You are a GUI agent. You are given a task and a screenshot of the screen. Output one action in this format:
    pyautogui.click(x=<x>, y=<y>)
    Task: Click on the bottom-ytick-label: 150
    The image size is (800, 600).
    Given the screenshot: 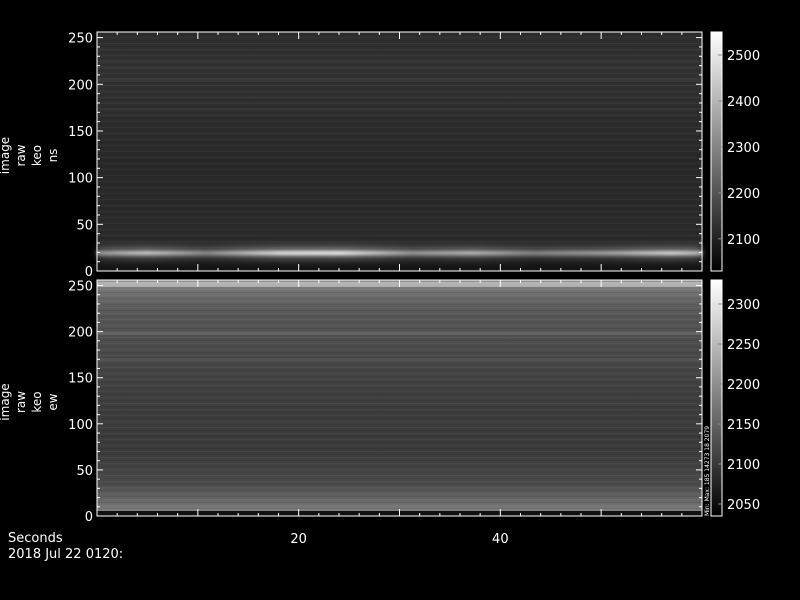 What is the action you would take?
    pyautogui.click(x=80, y=379)
    